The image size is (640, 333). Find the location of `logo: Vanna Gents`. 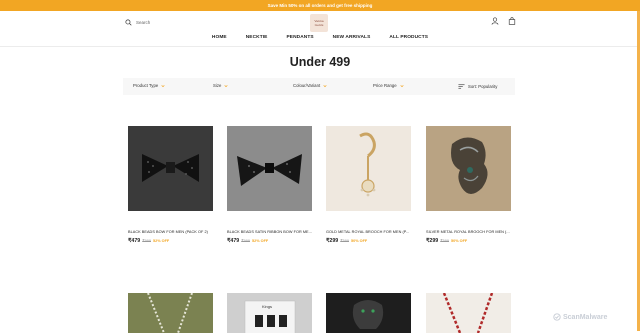

logo: Vanna Gents is located at coordinates (319, 23).